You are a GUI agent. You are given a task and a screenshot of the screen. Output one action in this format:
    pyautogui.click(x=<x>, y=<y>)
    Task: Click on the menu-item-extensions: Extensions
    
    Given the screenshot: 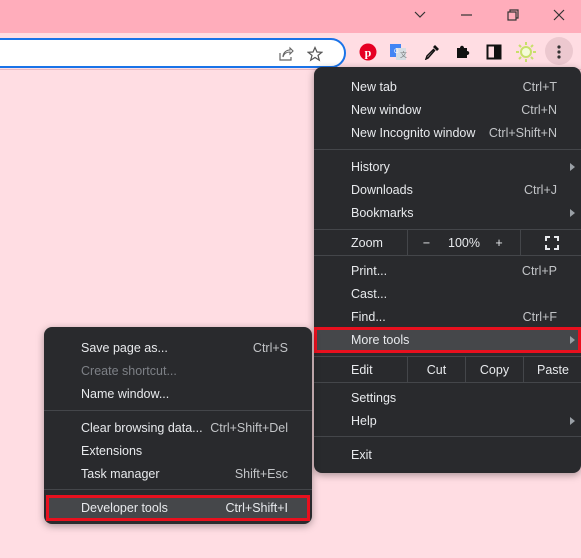 What is the action you would take?
    pyautogui.click(x=178, y=450)
    